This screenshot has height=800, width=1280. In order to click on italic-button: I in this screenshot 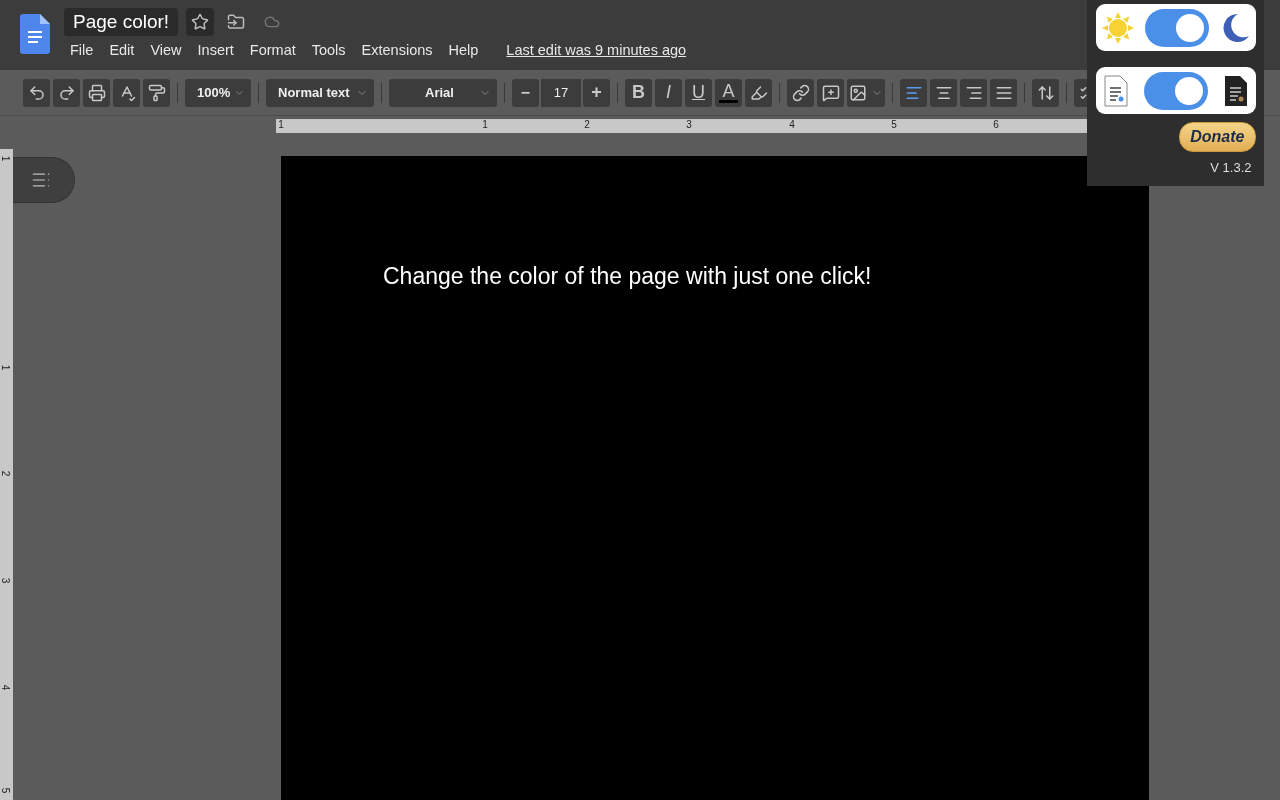, I will do `click(668, 92)`.